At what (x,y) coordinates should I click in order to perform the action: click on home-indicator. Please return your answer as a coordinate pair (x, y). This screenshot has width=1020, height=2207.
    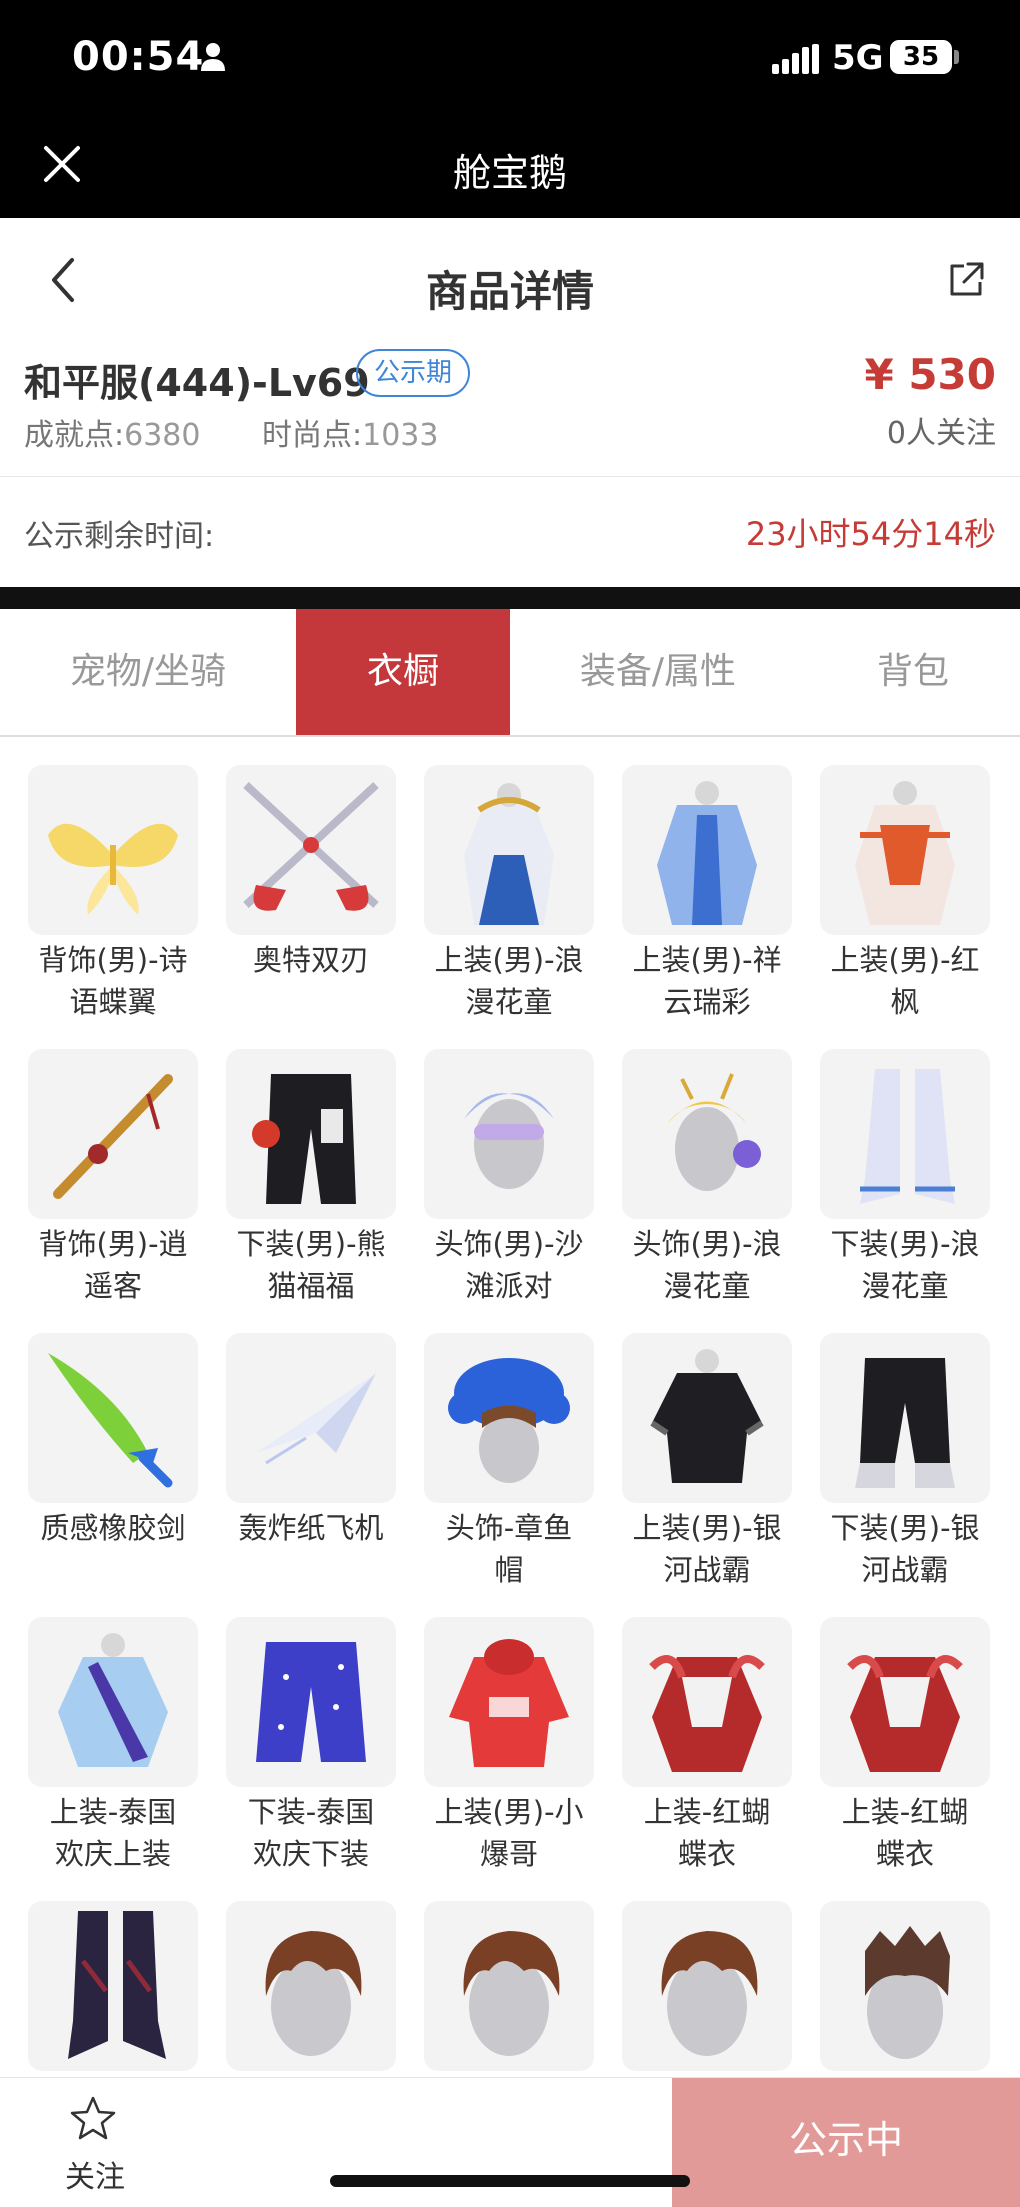
    Looking at the image, I should click on (510, 2181).